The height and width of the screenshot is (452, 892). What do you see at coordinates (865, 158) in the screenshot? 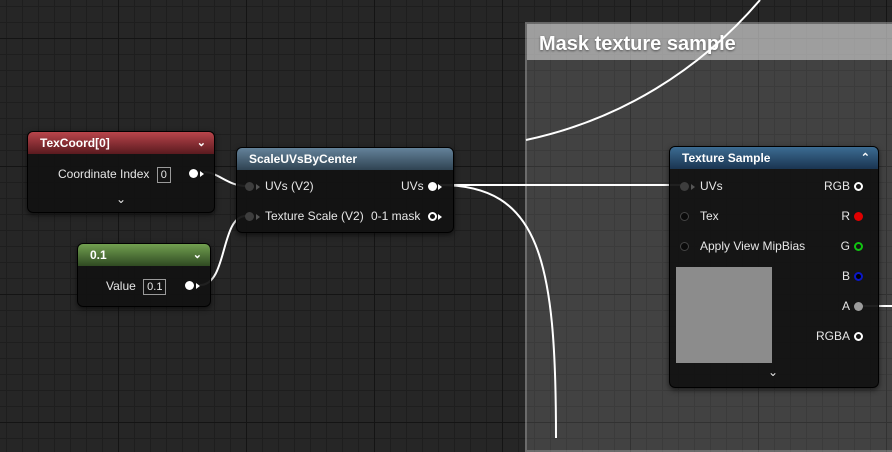
I see `collapse-chevron-icon: ⌃` at bounding box center [865, 158].